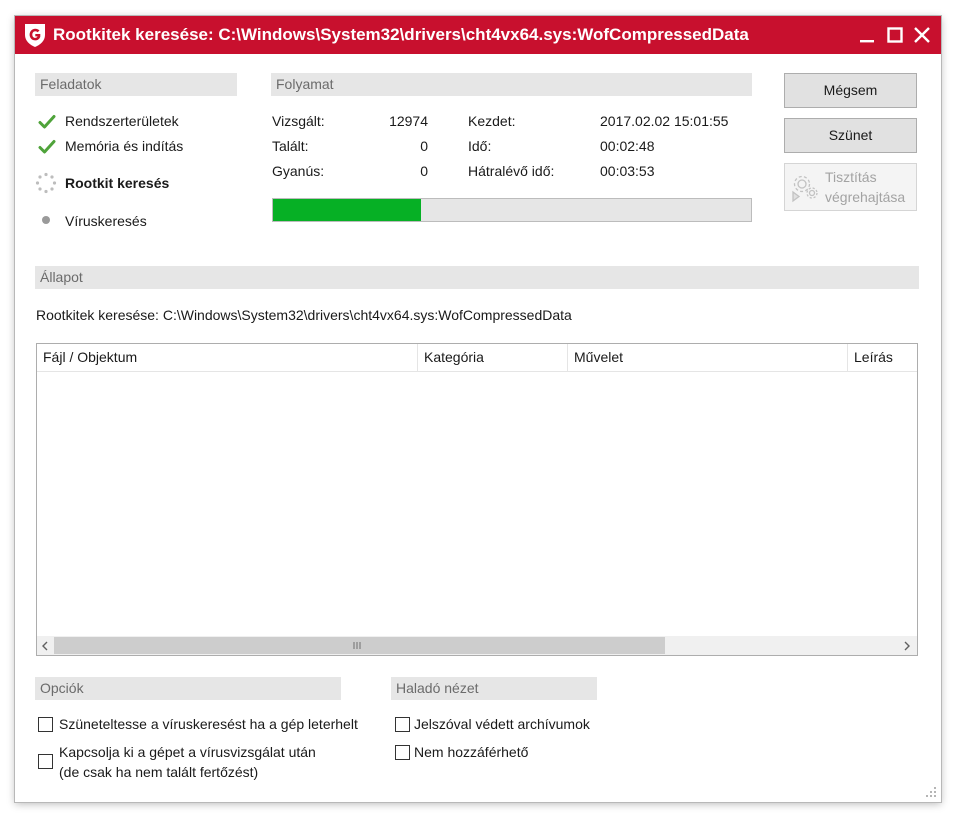 This screenshot has width=958, height=818. I want to click on scroll-right-icon, so click(907, 646).